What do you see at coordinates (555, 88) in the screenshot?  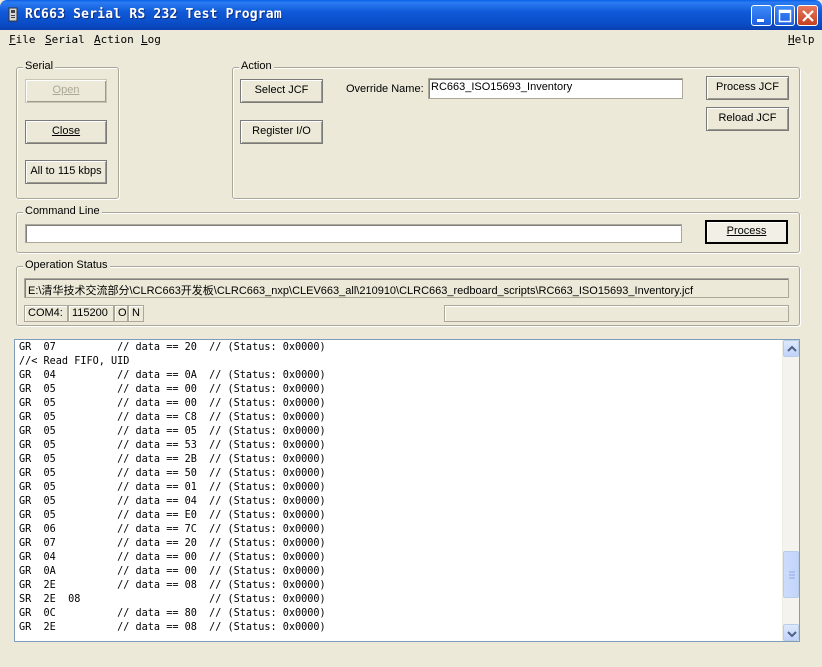 I see `override-name-input: RC663_ISO15693_Inventory` at bounding box center [555, 88].